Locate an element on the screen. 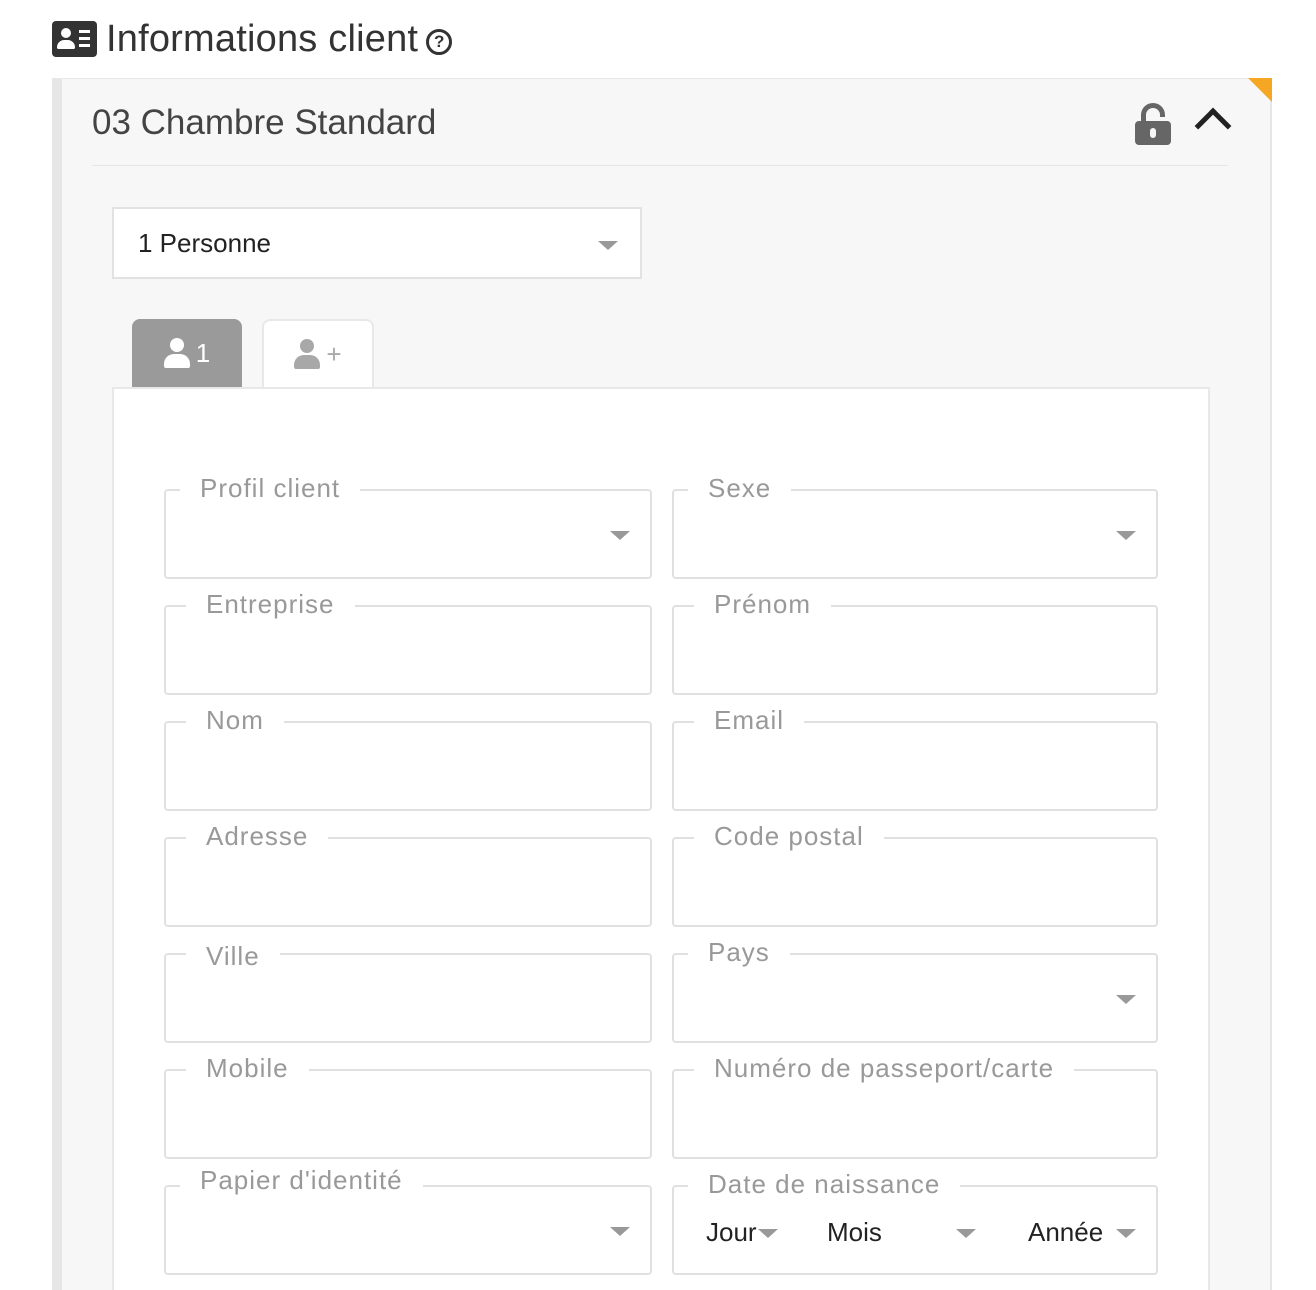 This screenshot has height=1290, width=1316. ville-field: Ville is located at coordinates (408, 992).